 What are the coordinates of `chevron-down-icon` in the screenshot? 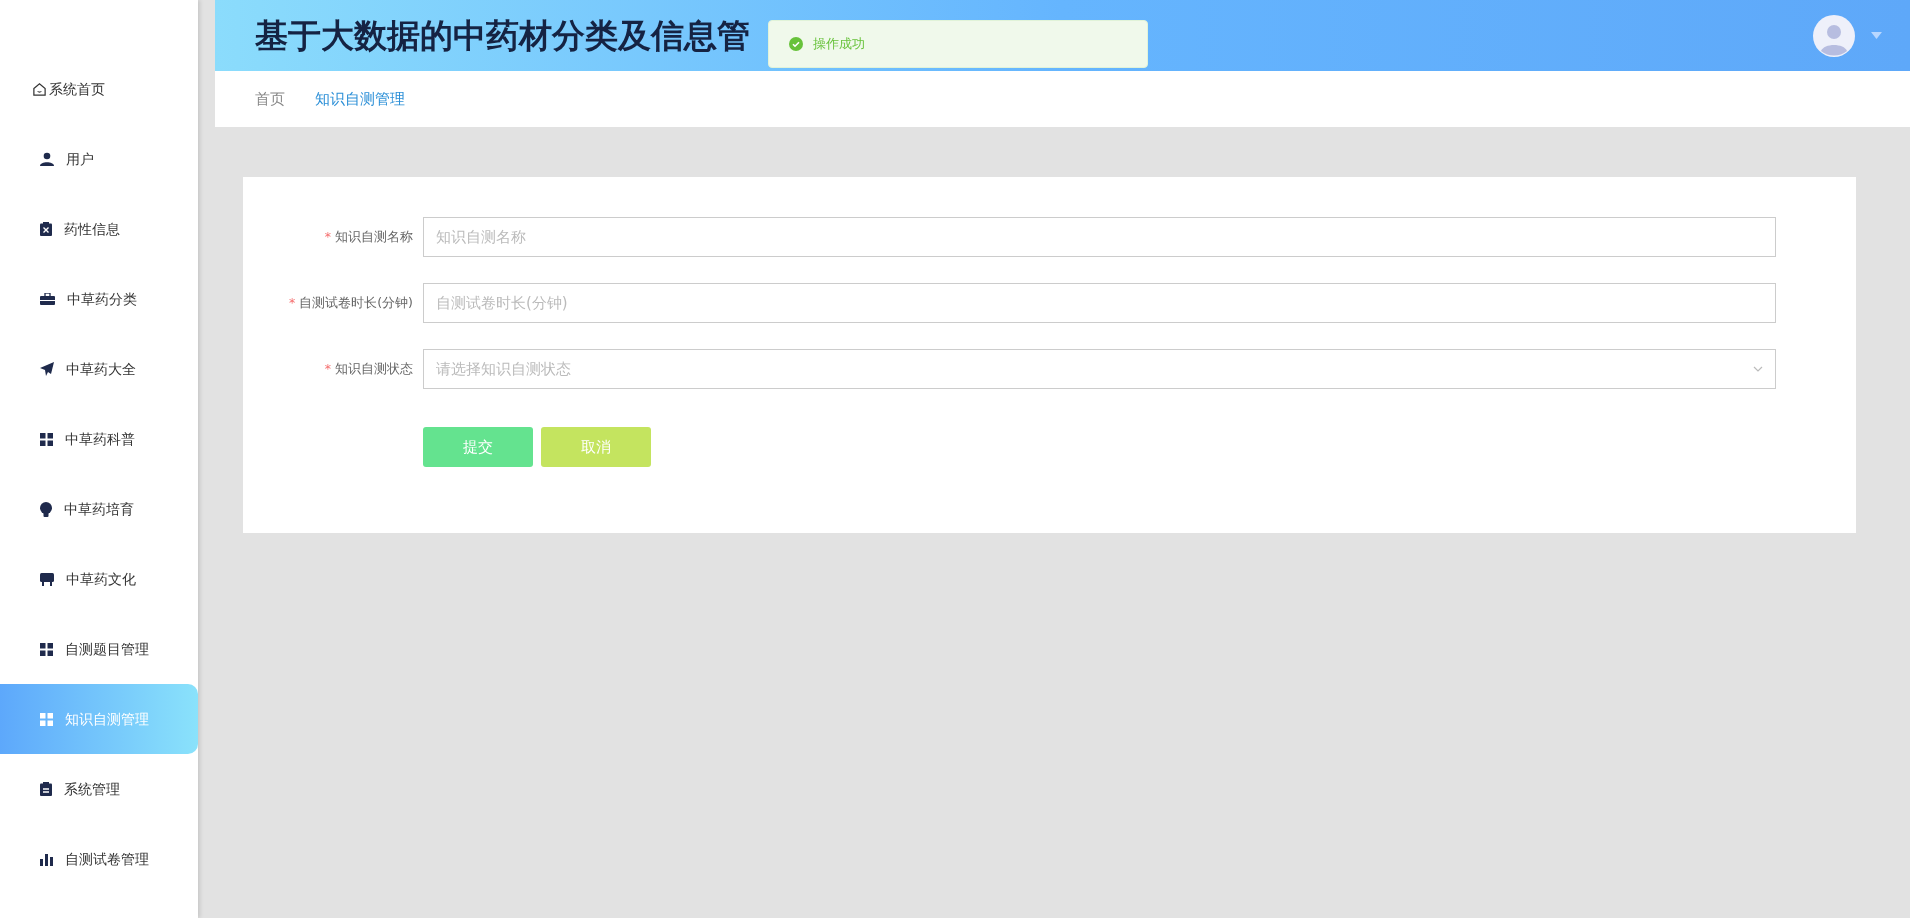 It's located at (1758, 369).